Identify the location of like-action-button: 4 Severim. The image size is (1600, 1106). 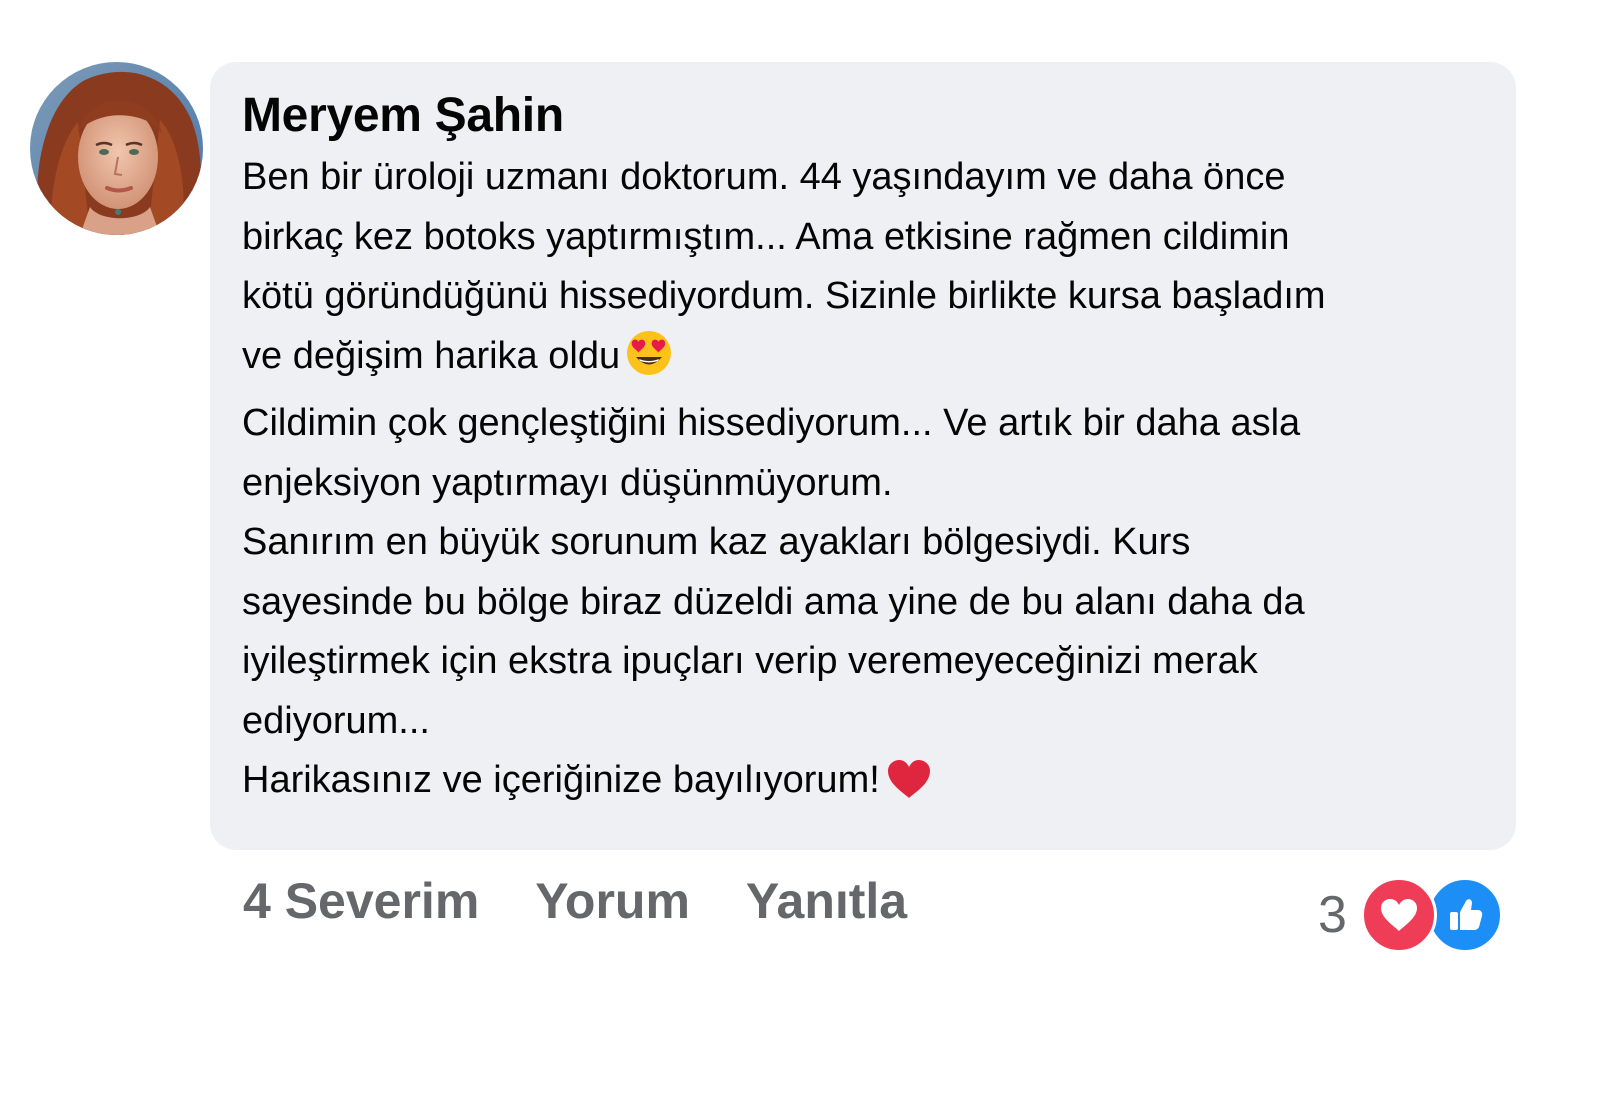
(361, 901).